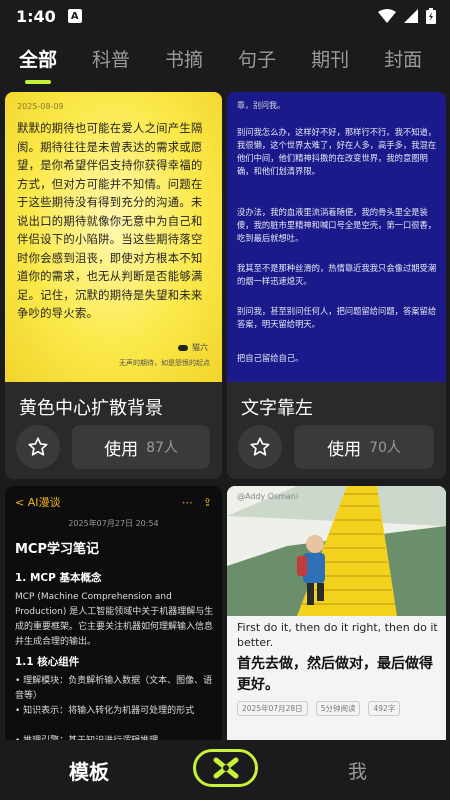 The image size is (450, 800). I want to click on tab-science: 科普, so click(111, 54).